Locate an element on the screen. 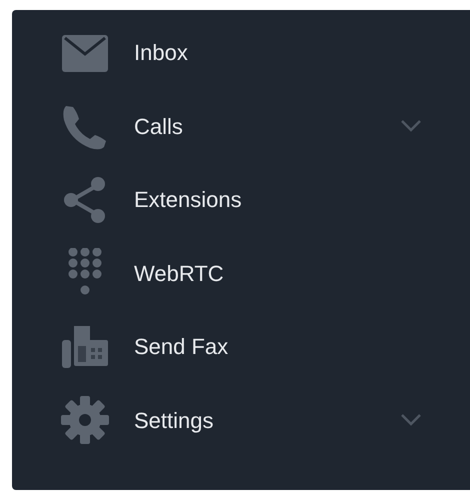 The height and width of the screenshot is (498, 470). sidebar-item: Calls is located at coordinates (265, 126).